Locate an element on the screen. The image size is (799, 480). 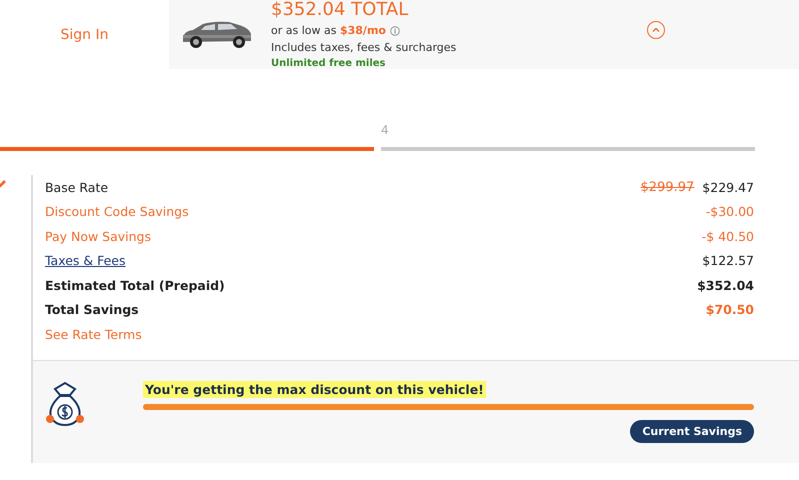
rate-value: $70.50 is located at coordinates (730, 310).